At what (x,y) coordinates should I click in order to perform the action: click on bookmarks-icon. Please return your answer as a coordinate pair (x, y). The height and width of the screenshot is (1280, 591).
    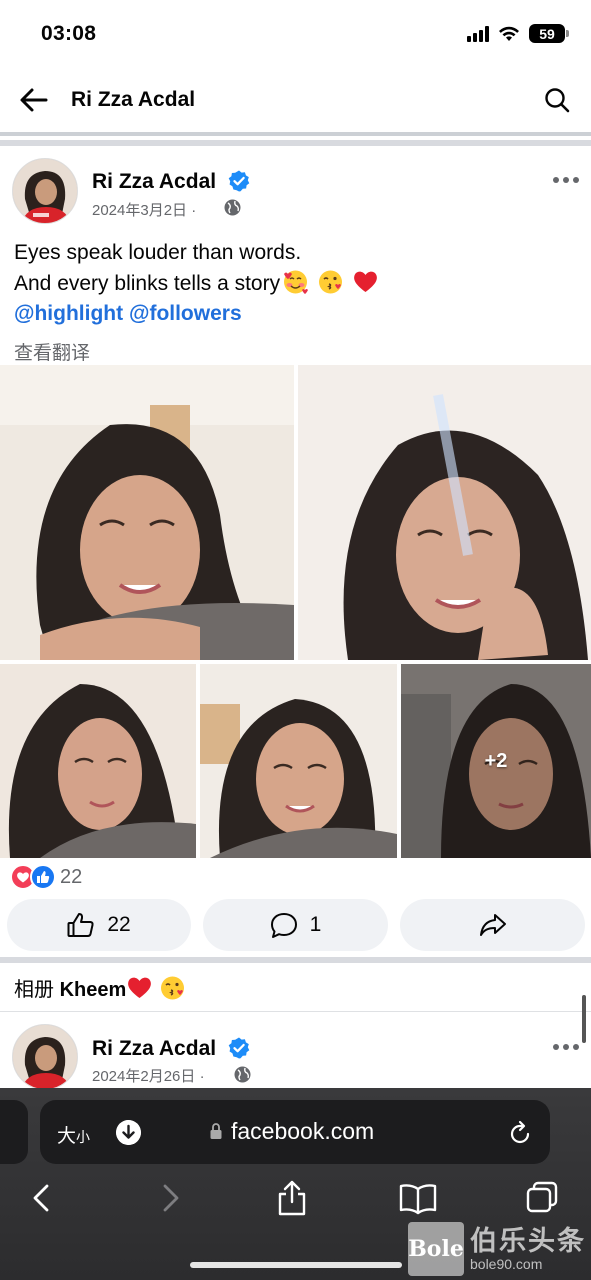
    Looking at the image, I should click on (418, 1198).